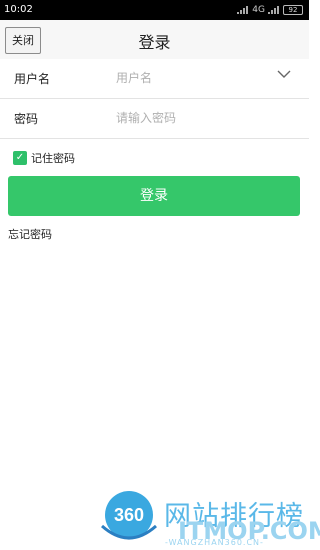  What do you see at coordinates (53, 158) in the screenshot?
I see `remember-label: 记住密码` at bounding box center [53, 158].